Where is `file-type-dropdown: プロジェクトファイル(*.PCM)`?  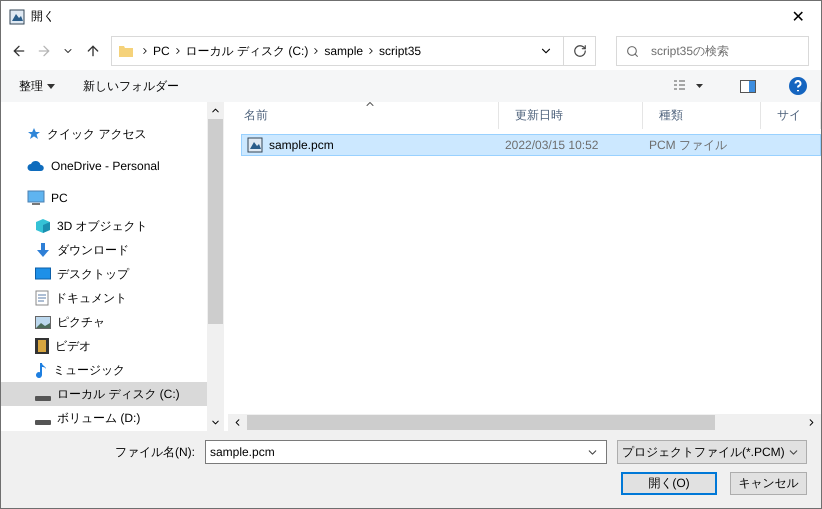 file-type-dropdown: プロジェクトファイル(*.PCM) is located at coordinates (712, 452).